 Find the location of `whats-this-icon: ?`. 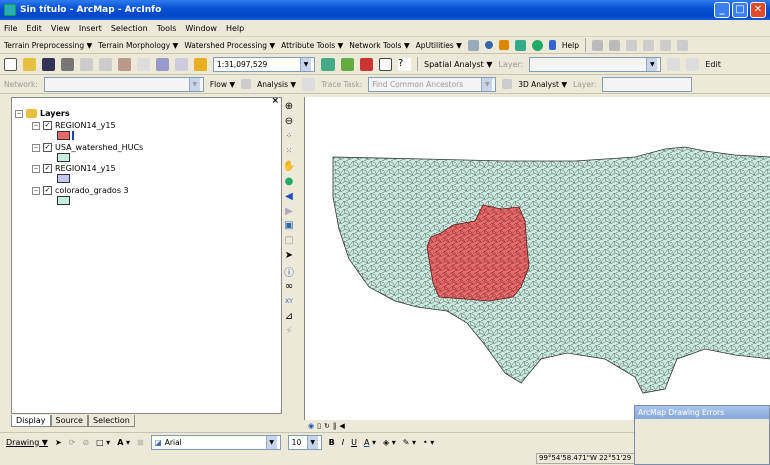

whats-this-icon: ? is located at coordinates (404, 64).